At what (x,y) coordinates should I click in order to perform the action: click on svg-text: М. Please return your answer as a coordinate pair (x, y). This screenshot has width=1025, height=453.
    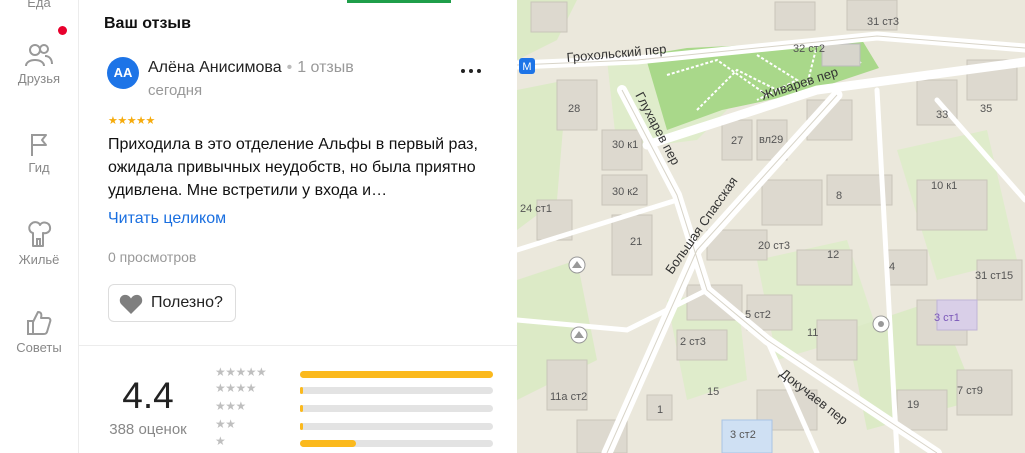
    Looking at the image, I should click on (526, 67).